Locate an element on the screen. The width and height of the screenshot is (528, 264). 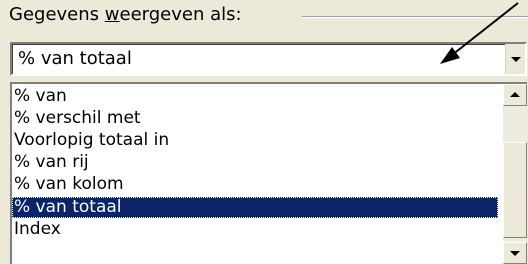
scroll-up-button is located at coordinates (515, 95).